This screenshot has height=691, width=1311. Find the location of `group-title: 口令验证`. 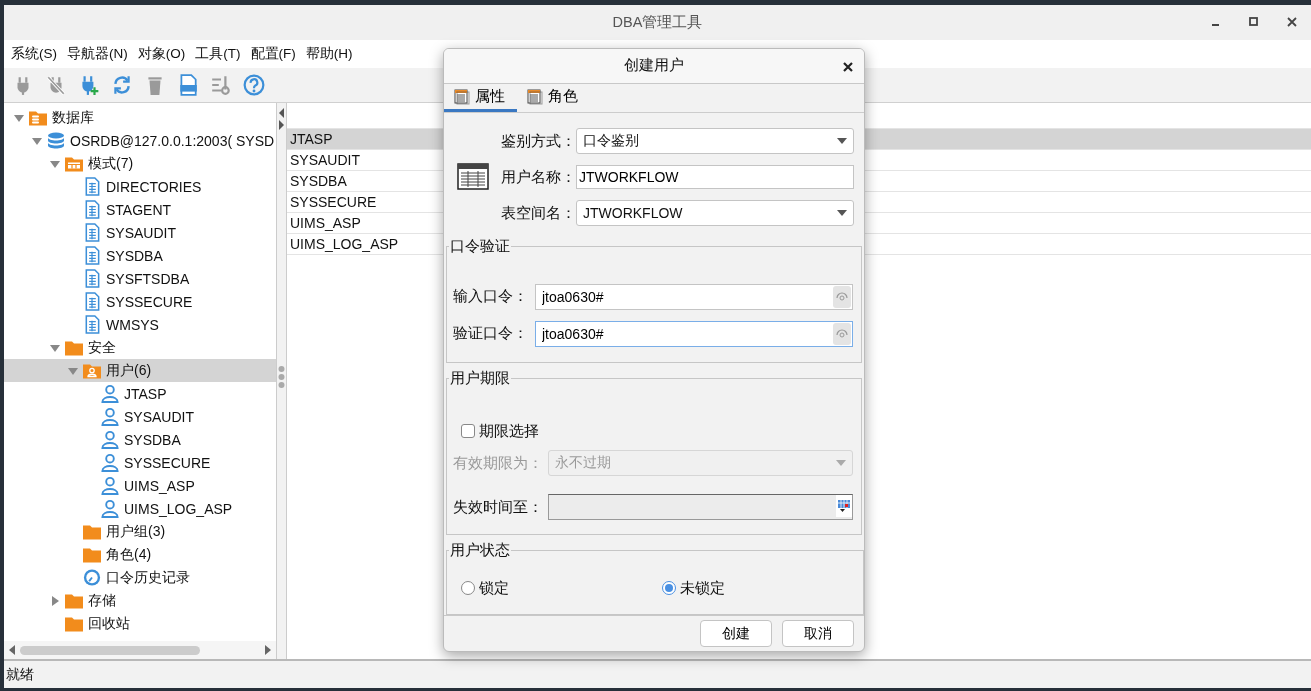

group-title: 口令验证 is located at coordinates (480, 247).